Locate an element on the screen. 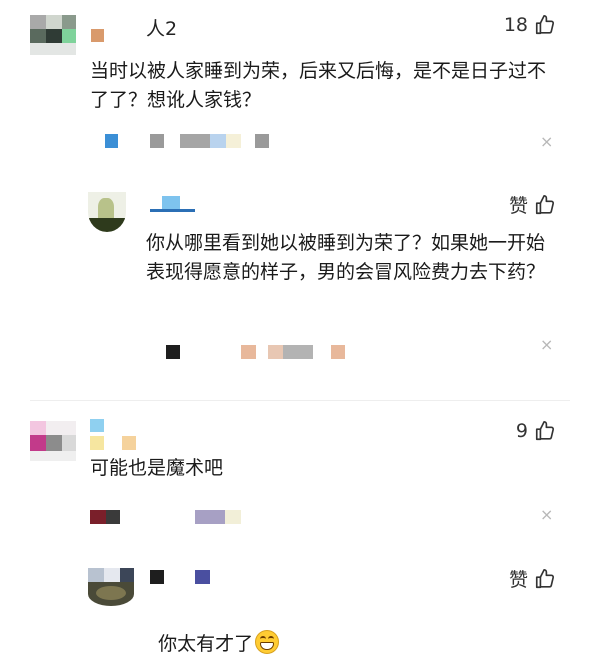 Image resolution: width=600 pixels, height=659 pixels. like-count: 9 is located at coordinates (521, 431).